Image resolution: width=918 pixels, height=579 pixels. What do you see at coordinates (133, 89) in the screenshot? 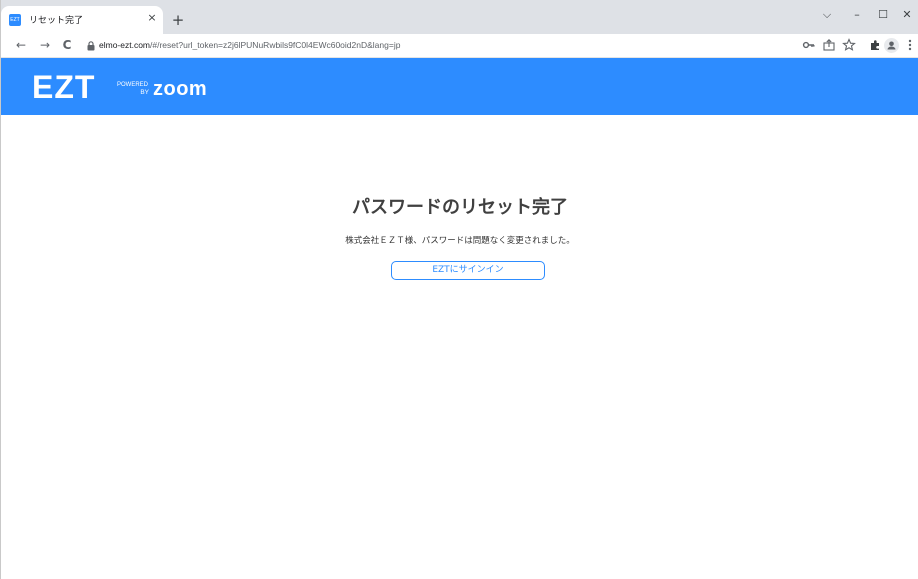
I see `powered-by-label: POWERED BY` at bounding box center [133, 89].